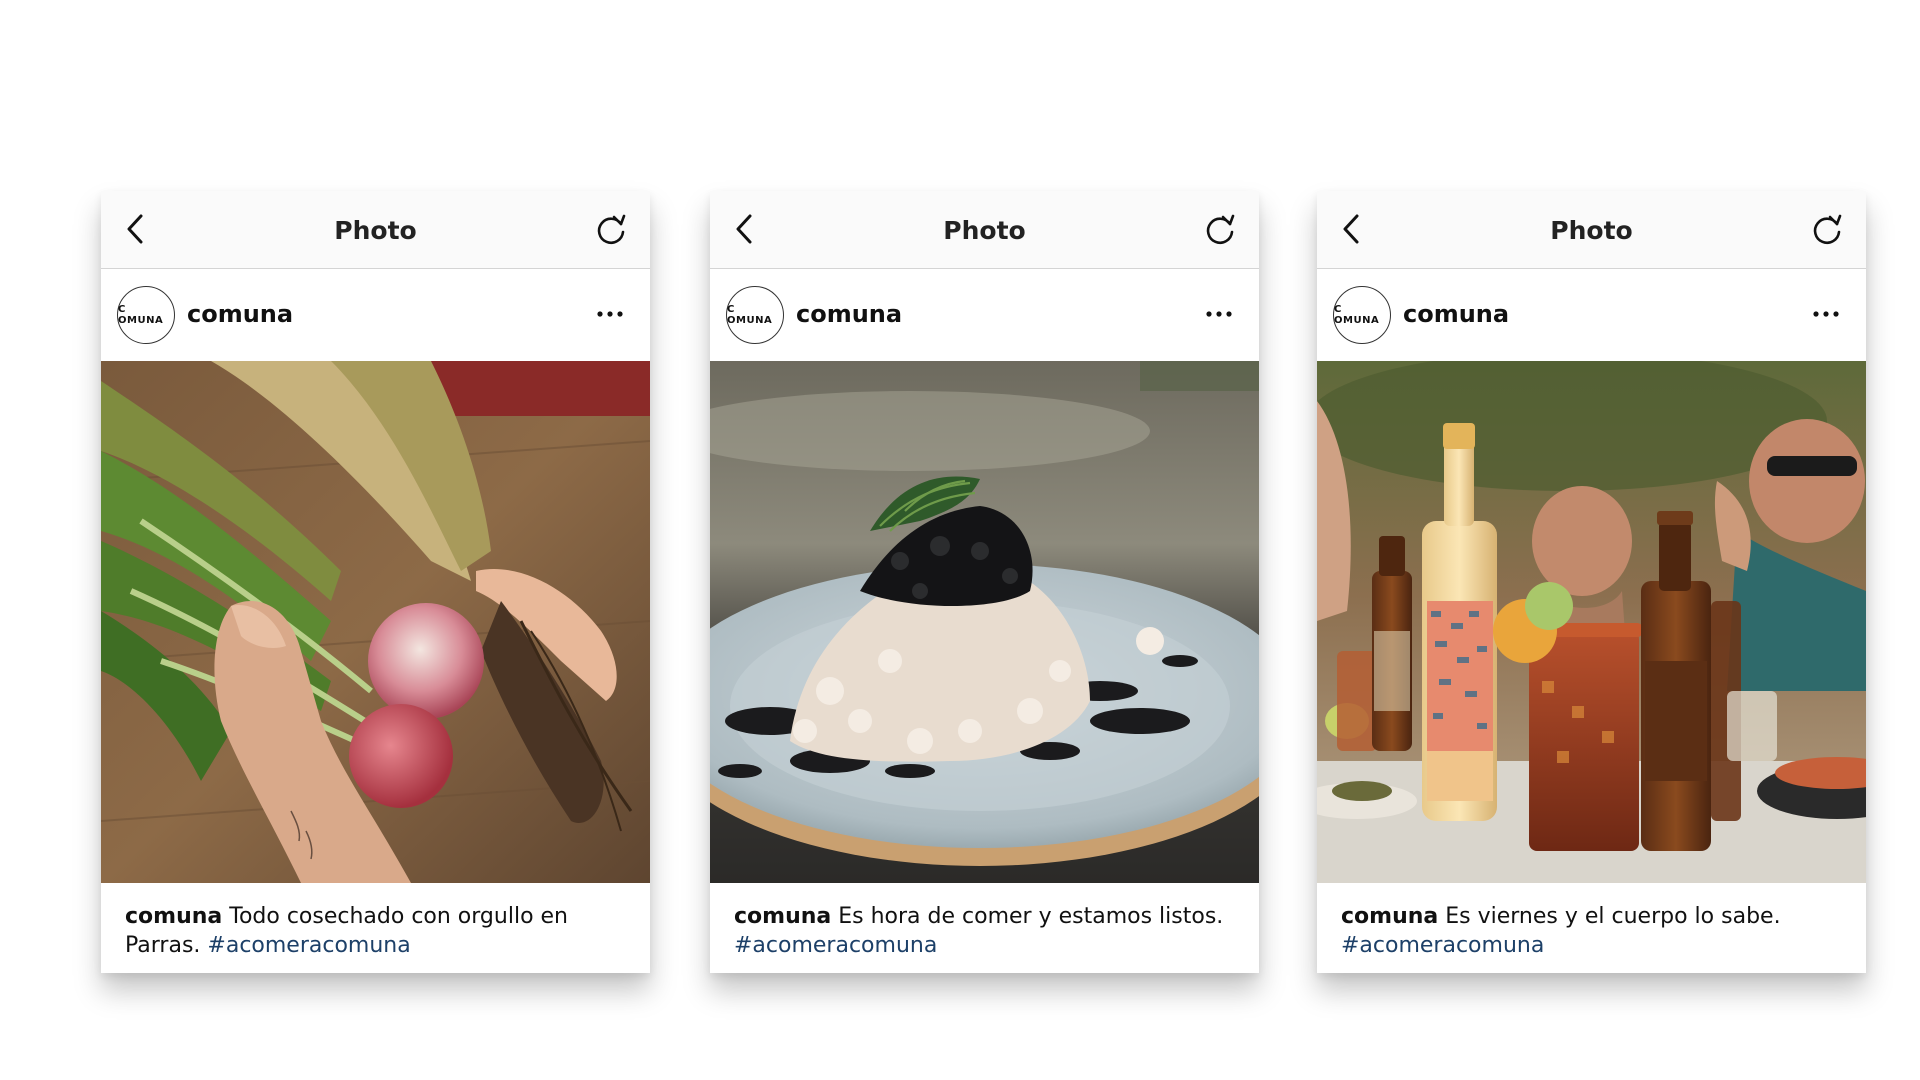  I want to click on post-photo-dish, so click(984, 622).